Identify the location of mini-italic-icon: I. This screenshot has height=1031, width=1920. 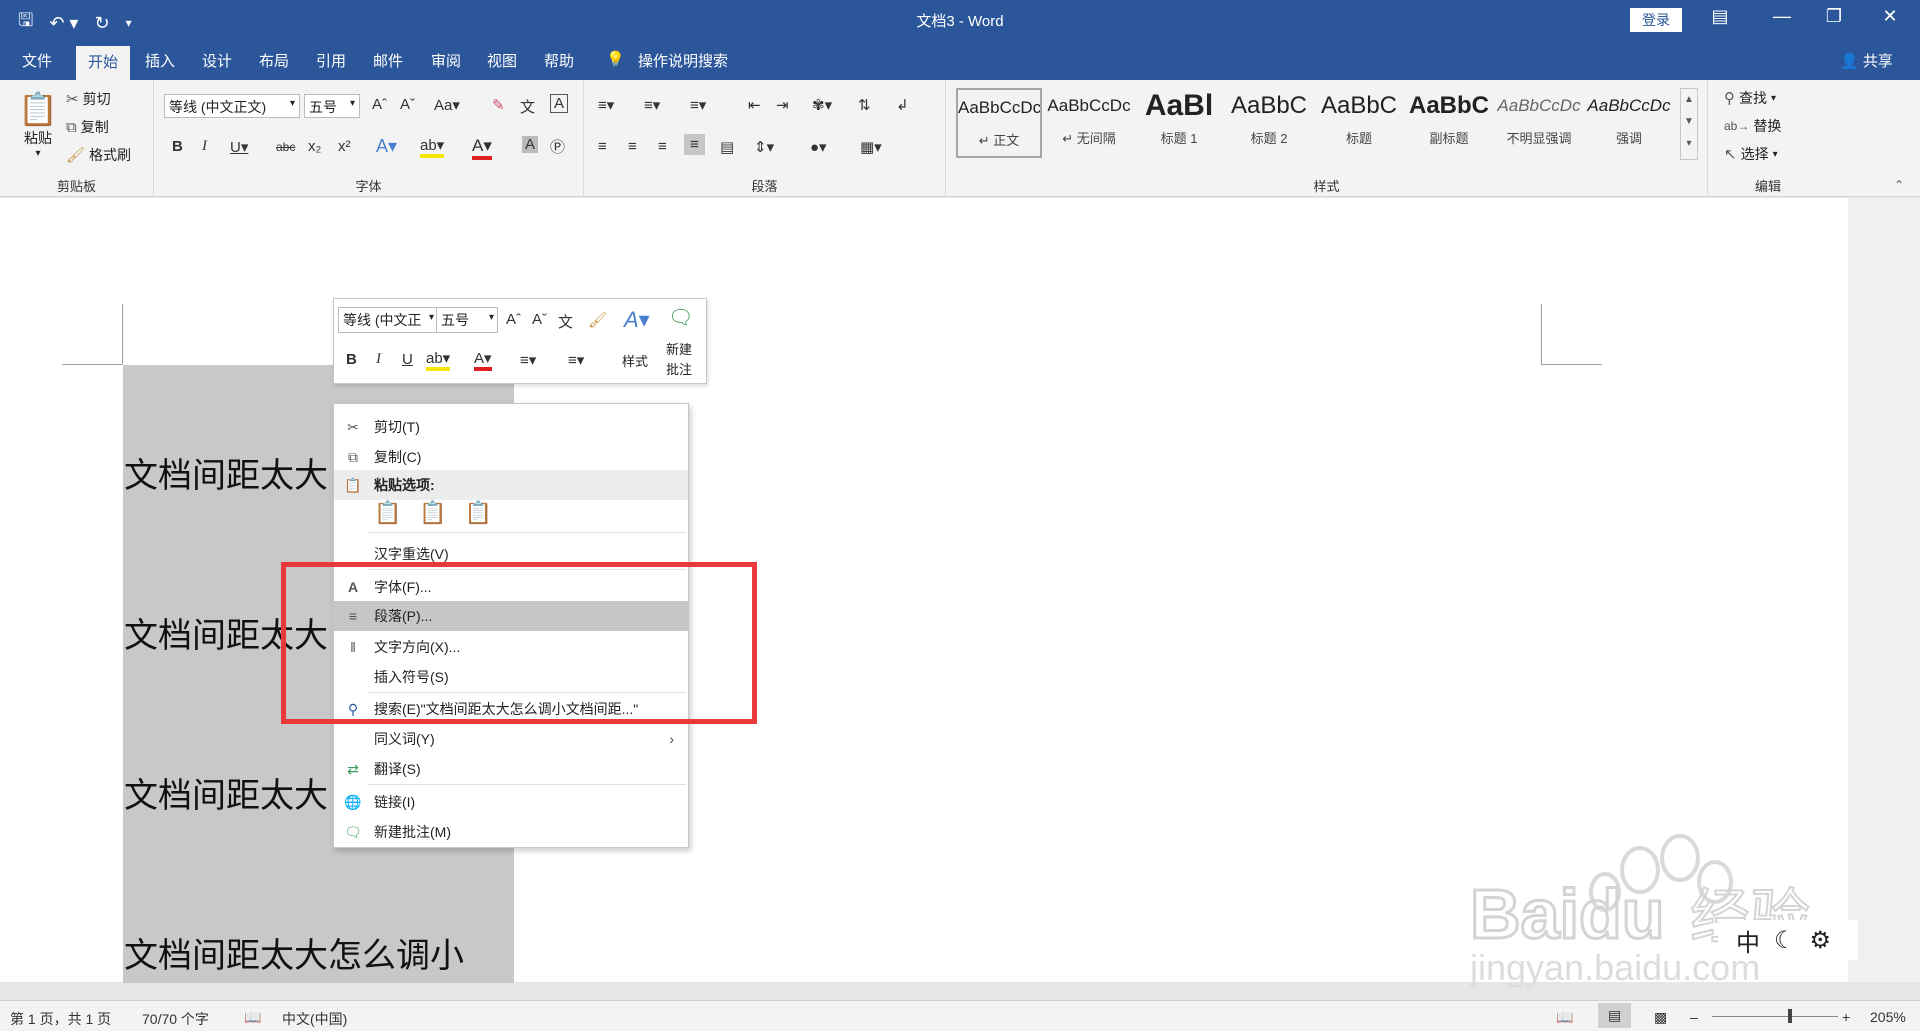
(378, 359).